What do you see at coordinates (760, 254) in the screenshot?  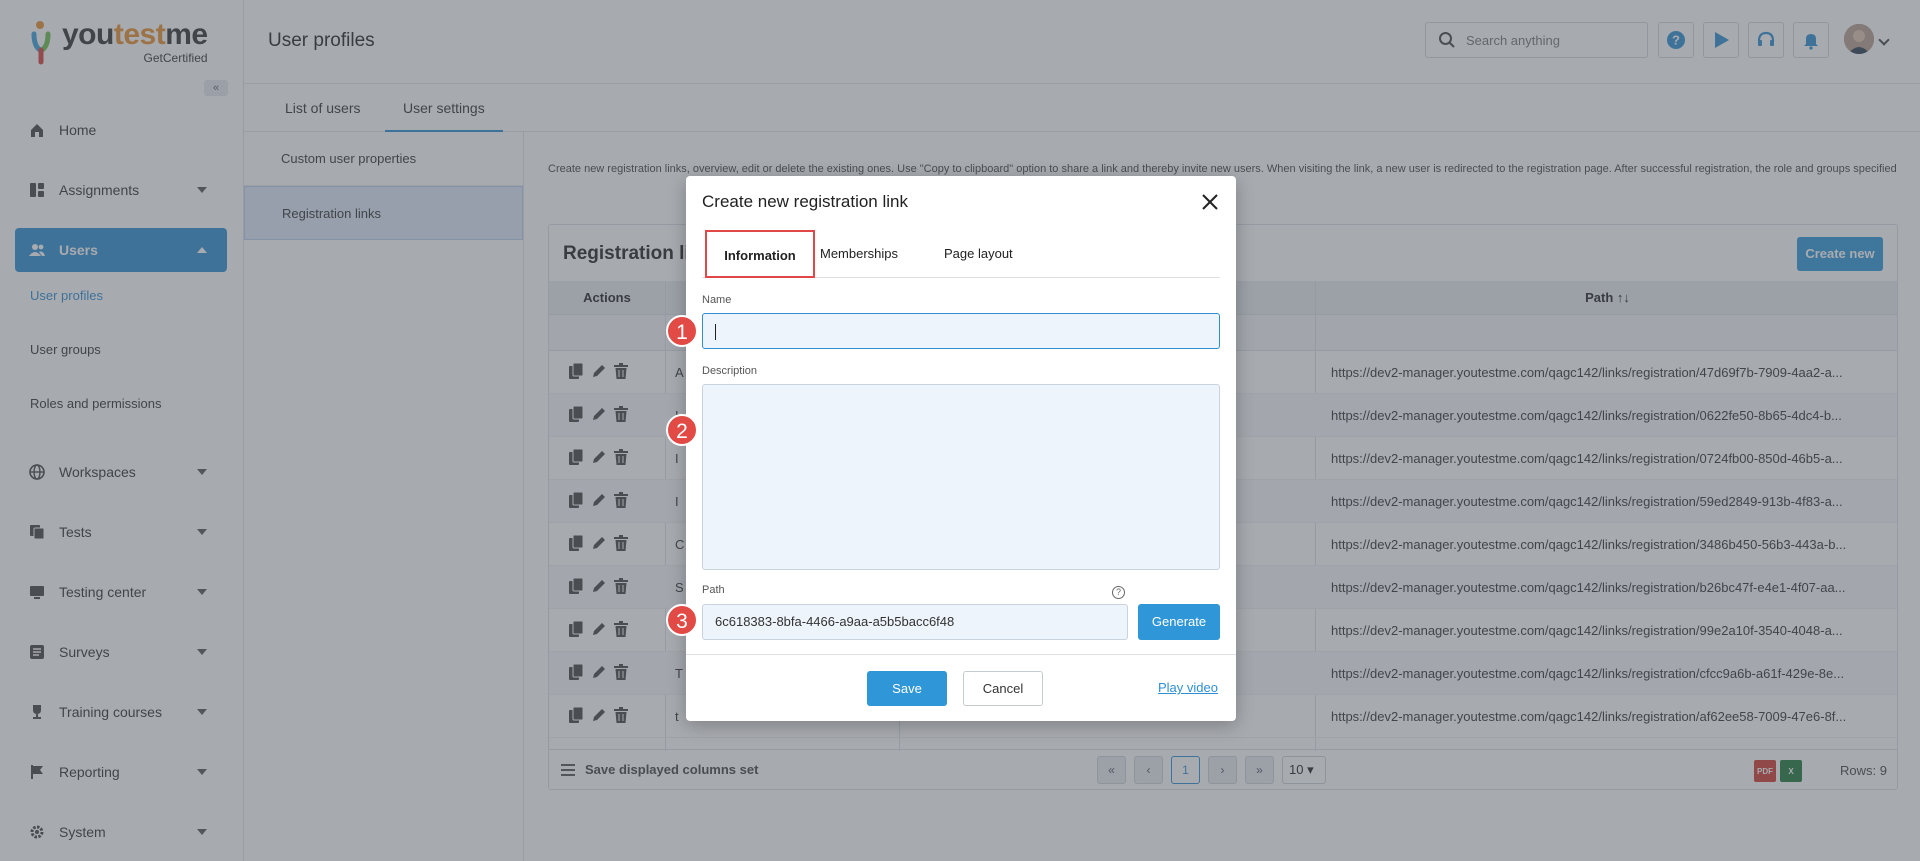 I see `tab-information: Information` at bounding box center [760, 254].